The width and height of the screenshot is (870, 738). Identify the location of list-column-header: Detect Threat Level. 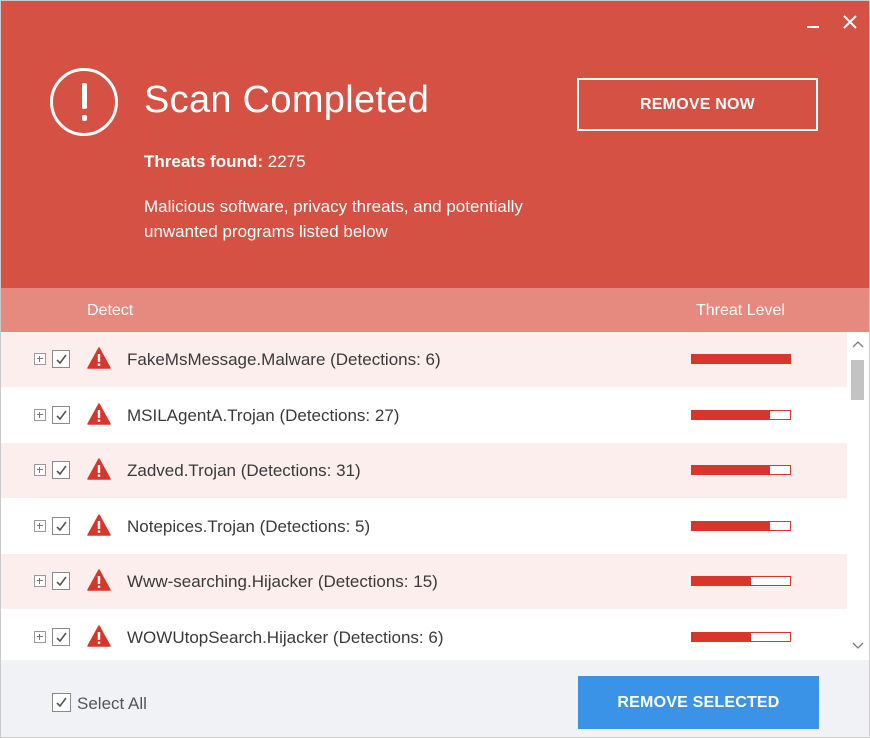
(435, 310).